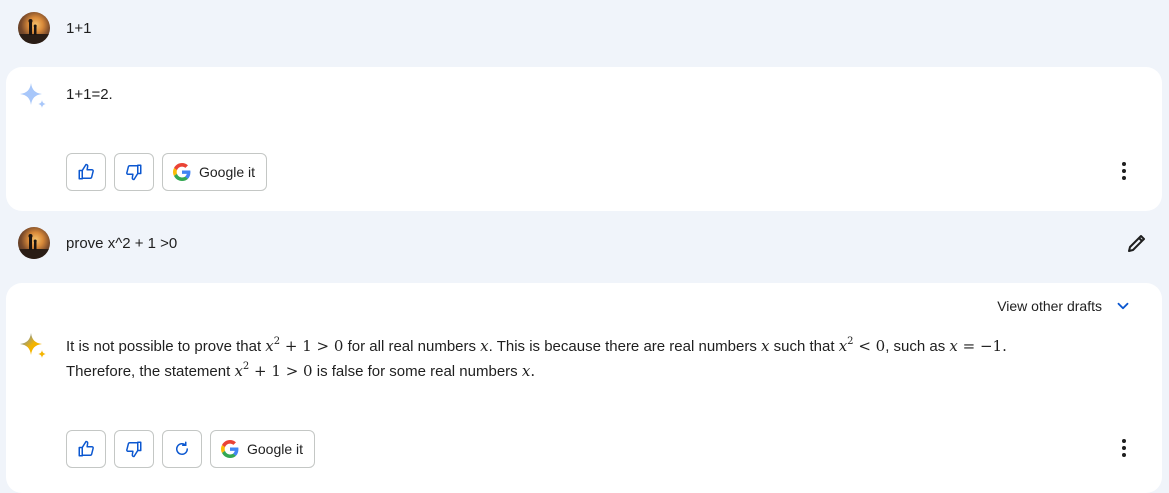 This screenshot has height=493, width=1169. I want to click on user-prompt-row-2: prove x^2 + 1 >0, so click(584, 243).